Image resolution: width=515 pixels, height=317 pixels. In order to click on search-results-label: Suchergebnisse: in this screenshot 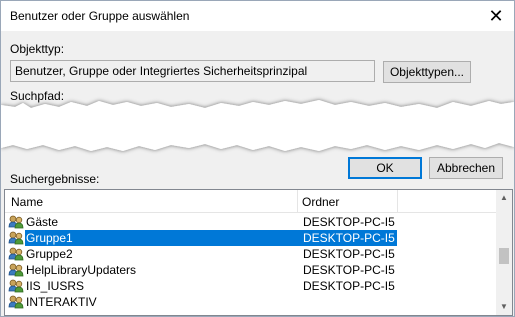, I will do `click(55, 179)`.